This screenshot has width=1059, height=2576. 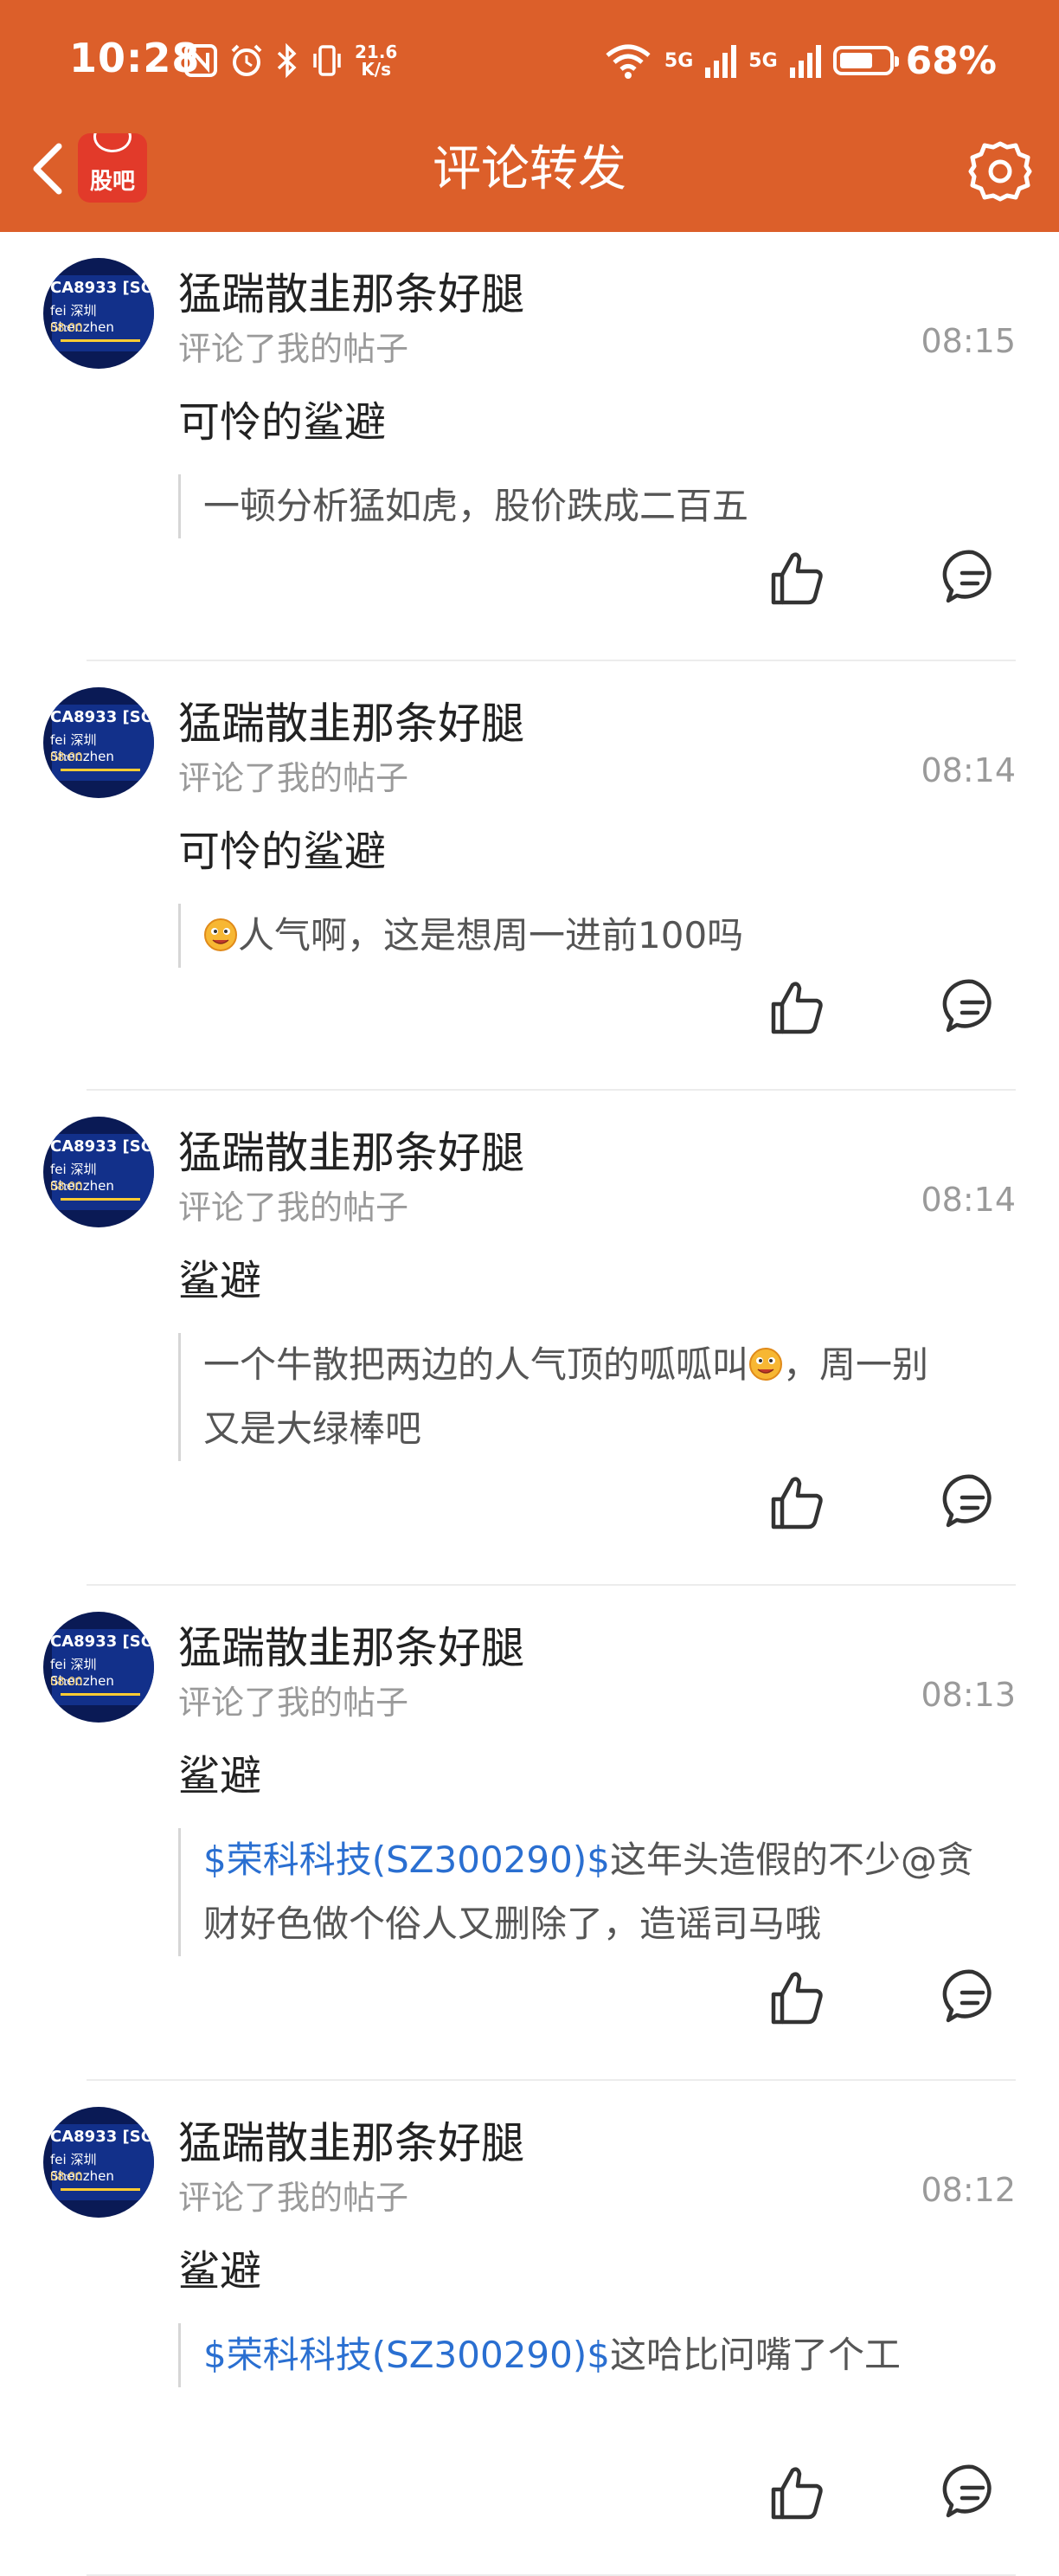 I want to click on comment-quote: 一顿分析猛如虎，股价跌成二百五, so click(x=595, y=506).